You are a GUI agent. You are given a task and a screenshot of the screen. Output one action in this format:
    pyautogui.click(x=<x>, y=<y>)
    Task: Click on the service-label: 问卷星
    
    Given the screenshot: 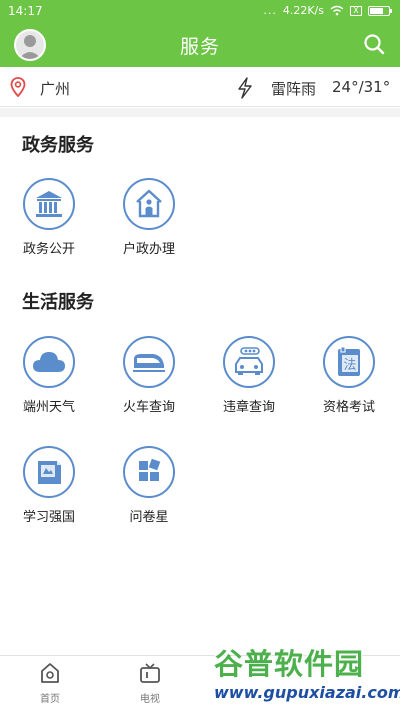 What is the action you would take?
    pyautogui.click(x=149, y=517)
    